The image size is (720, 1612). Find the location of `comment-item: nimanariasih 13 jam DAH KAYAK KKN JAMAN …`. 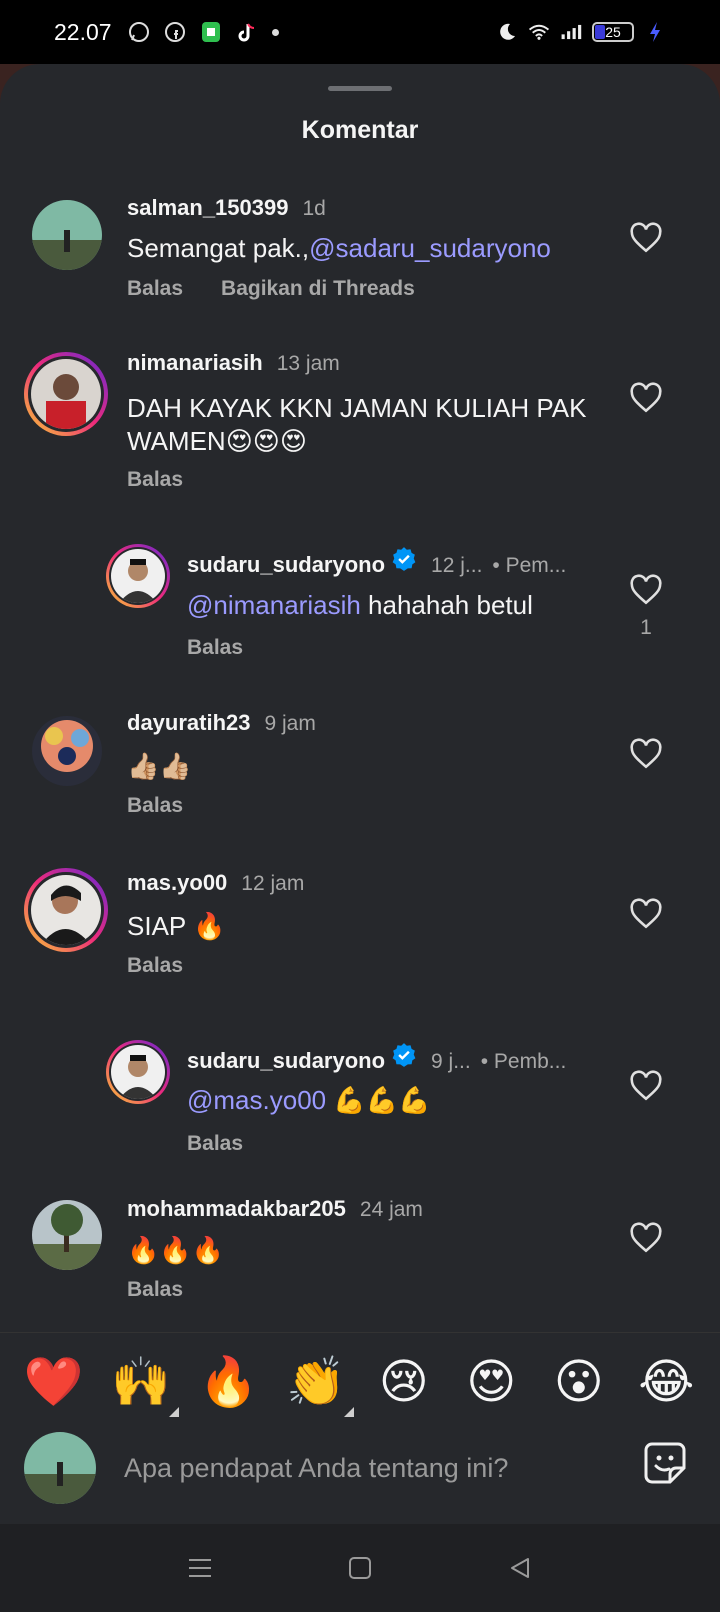

comment-item: nimanariasih 13 jam DAH KAYAK KKN JAMAN … is located at coordinates (360, 426).